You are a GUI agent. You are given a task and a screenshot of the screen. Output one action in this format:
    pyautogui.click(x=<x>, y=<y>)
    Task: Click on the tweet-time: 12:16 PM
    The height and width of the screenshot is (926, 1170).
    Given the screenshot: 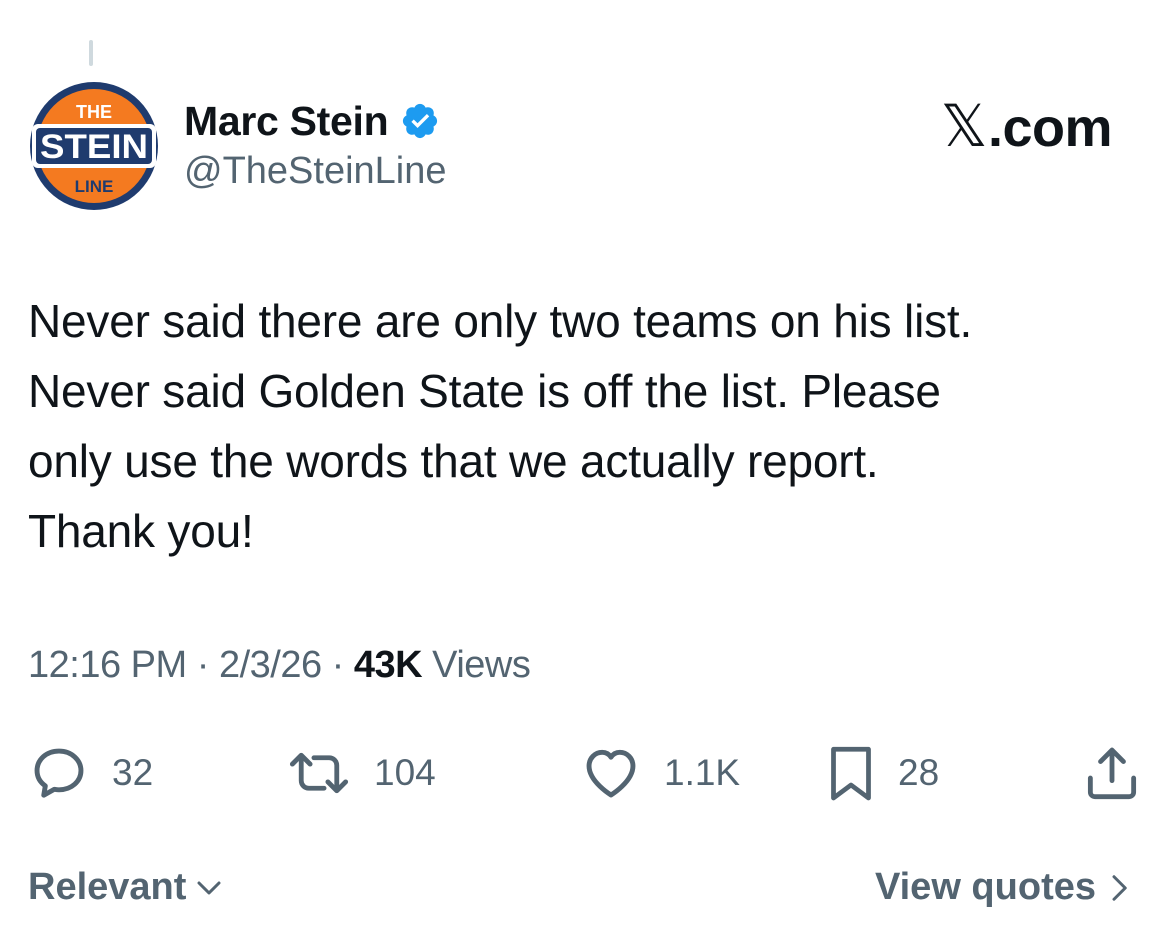 What is the action you would take?
    pyautogui.click(x=107, y=665)
    